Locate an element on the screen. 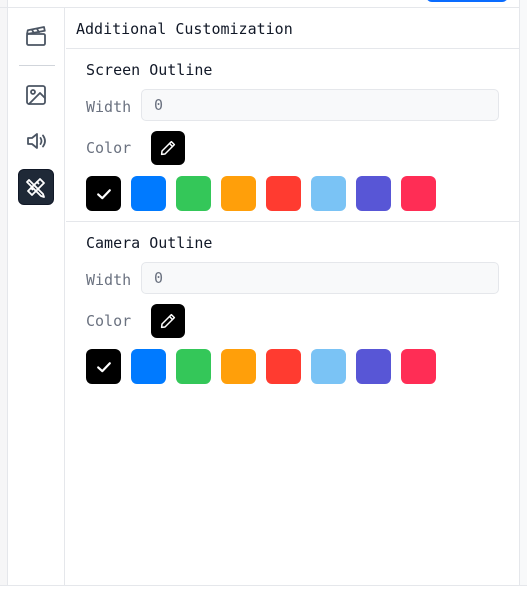 Image resolution: width=527 pixels, height=594 pixels. screen-outline-title: Screen Outline is located at coordinates (149, 70).